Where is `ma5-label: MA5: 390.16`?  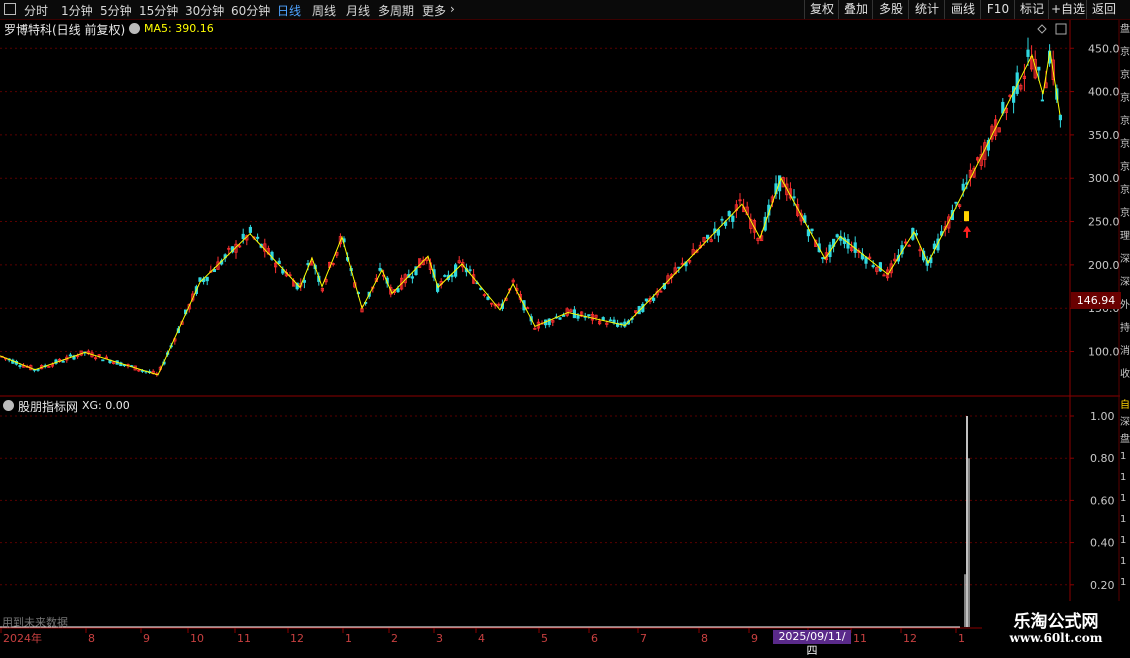
ma5-label: MA5: 390.16 is located at coordinates (179, 28).